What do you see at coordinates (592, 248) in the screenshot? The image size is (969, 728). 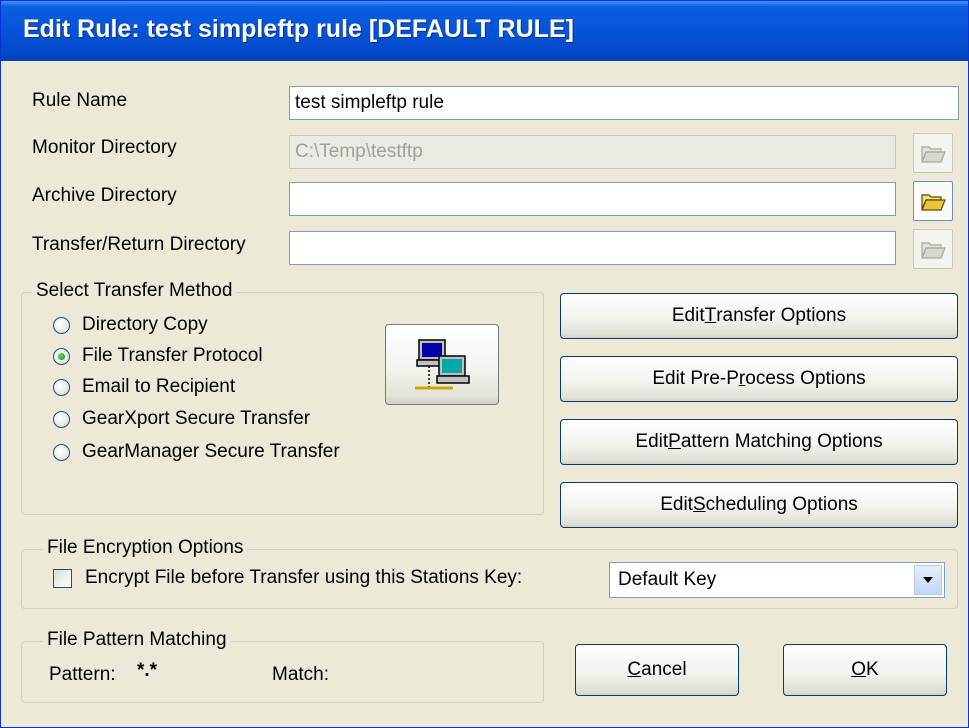 I see `transfer-return-directory-field` at bounding box center [592, 248].